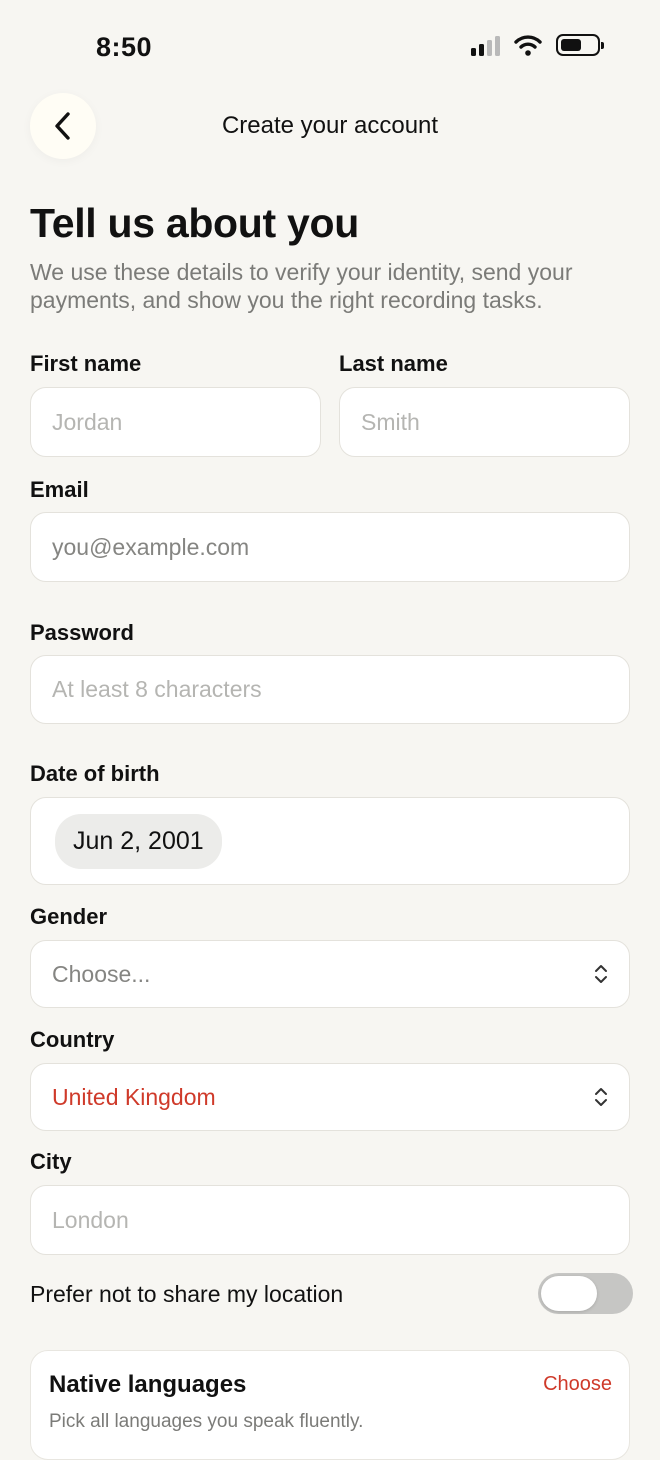 Image resolution: width=660 pixels, height=1460 pixels. Describe the element at coordinates (86, 363) in the screenshot. I see `first-name-label: First name` at that location.